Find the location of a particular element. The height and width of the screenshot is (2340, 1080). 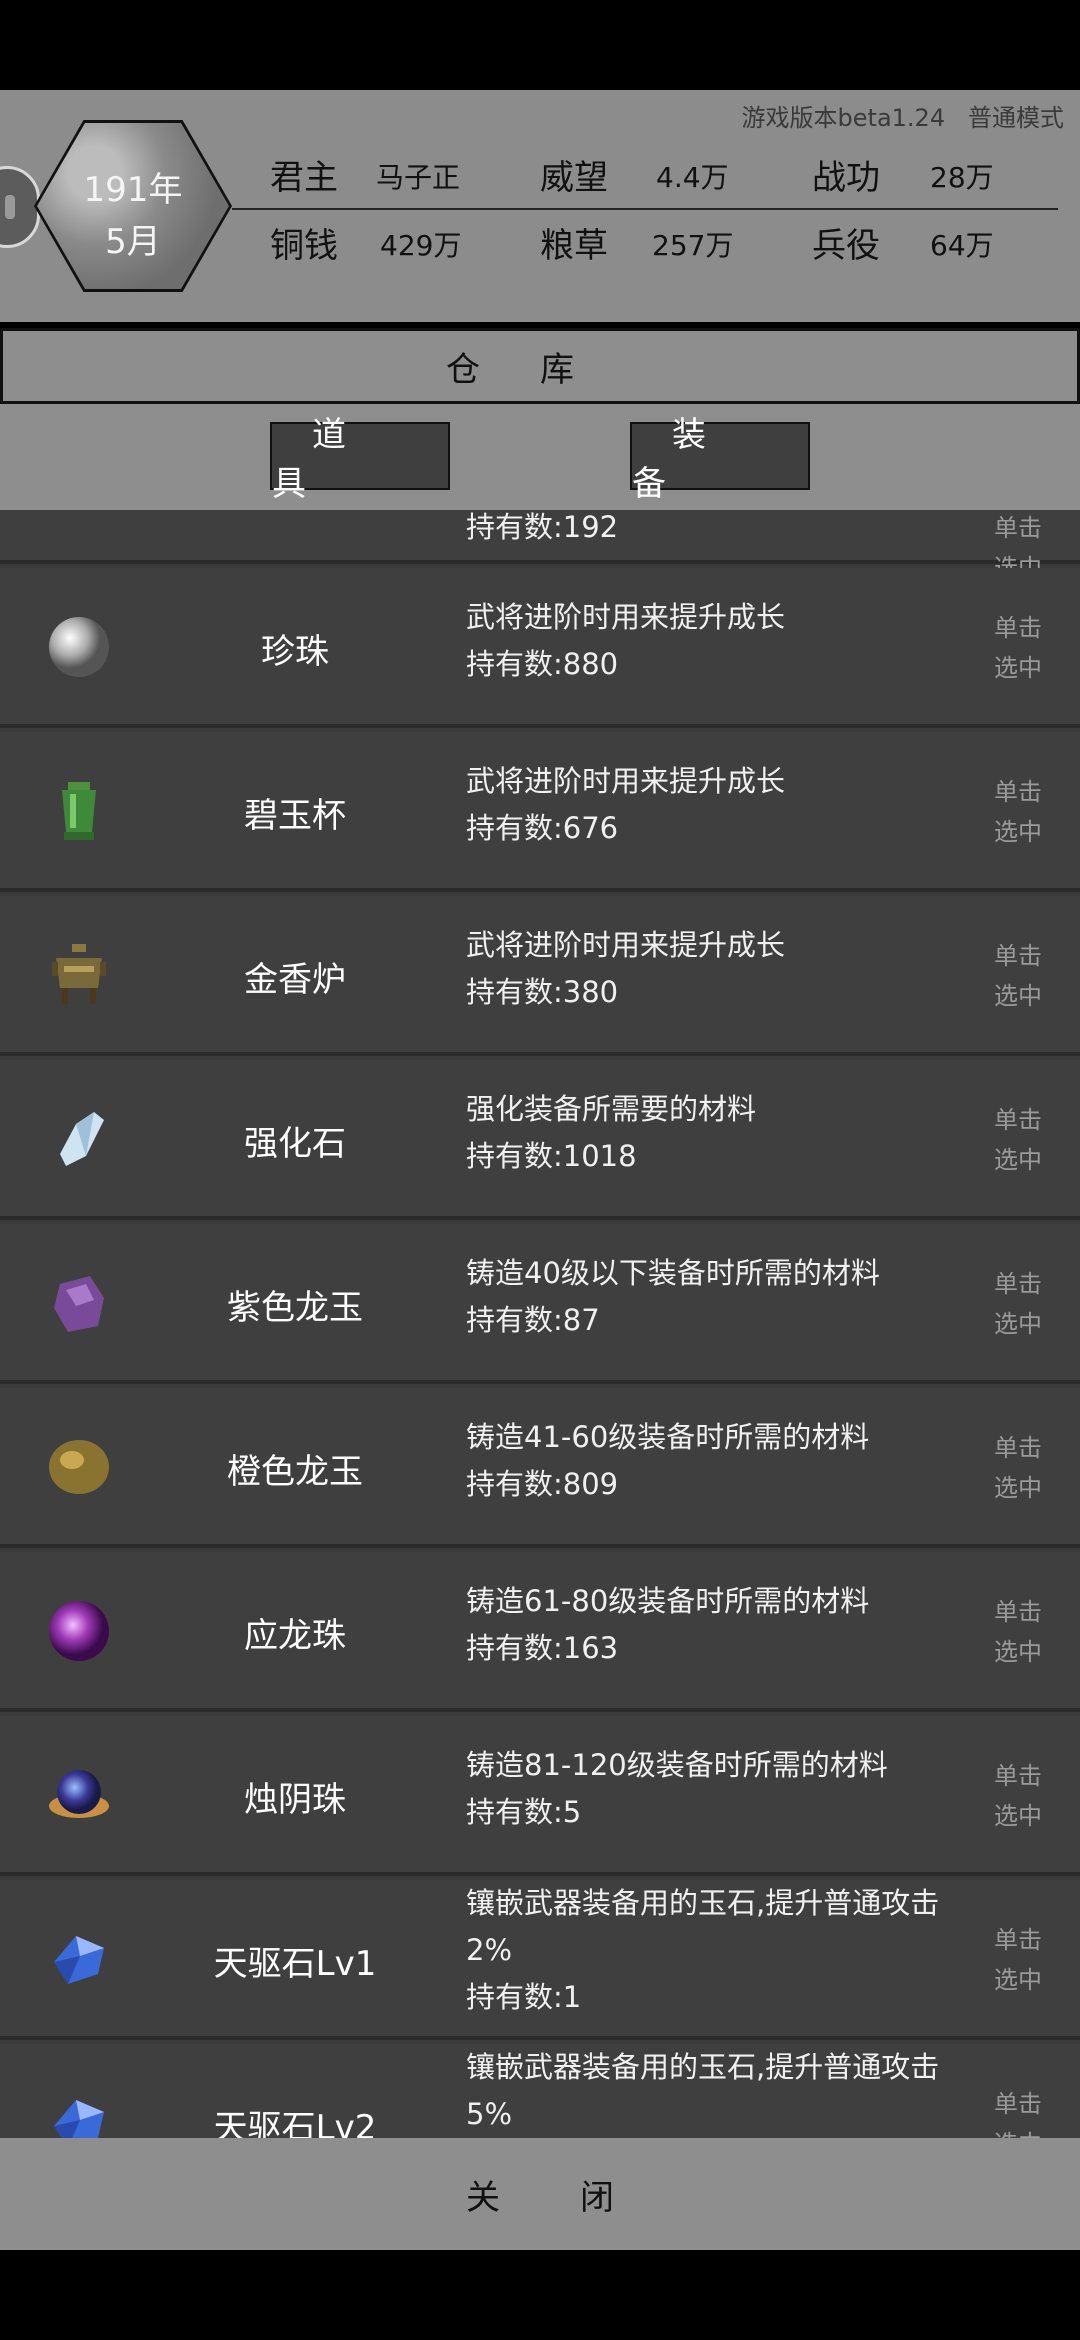

item-count: 持有数:380 is located at coordinates (542, 992).